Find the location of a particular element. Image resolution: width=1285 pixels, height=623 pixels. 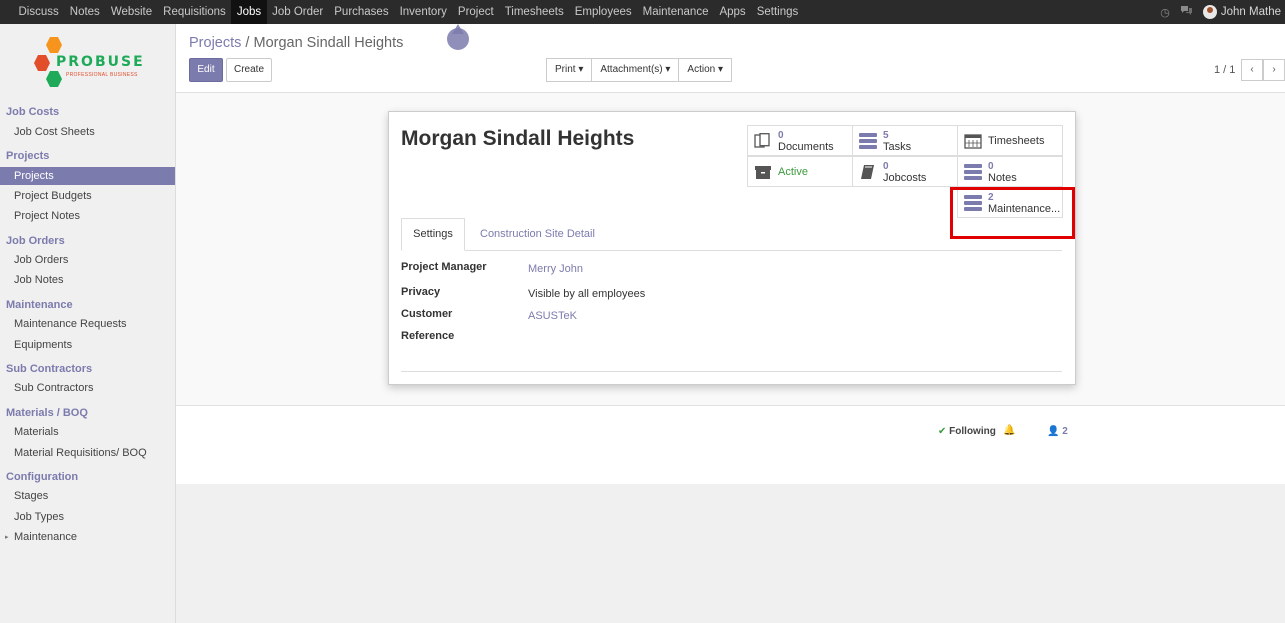

sidebar-item-material-requisitions: Material Requisitions/ BOQ is located at coordinates (87, 453).